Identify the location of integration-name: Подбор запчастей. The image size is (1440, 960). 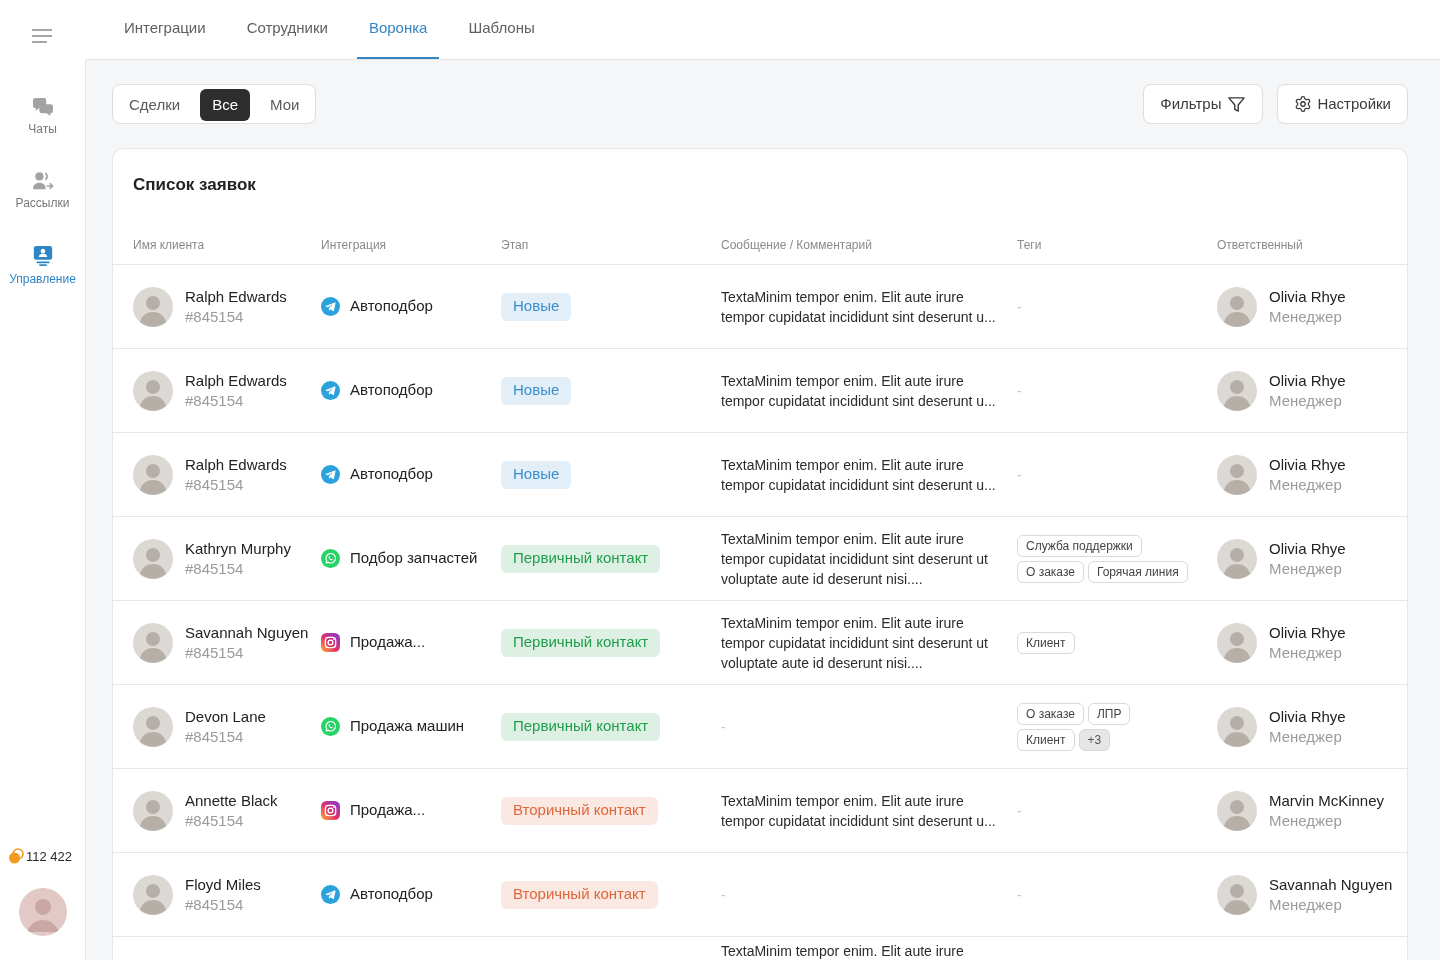
(414, 558).